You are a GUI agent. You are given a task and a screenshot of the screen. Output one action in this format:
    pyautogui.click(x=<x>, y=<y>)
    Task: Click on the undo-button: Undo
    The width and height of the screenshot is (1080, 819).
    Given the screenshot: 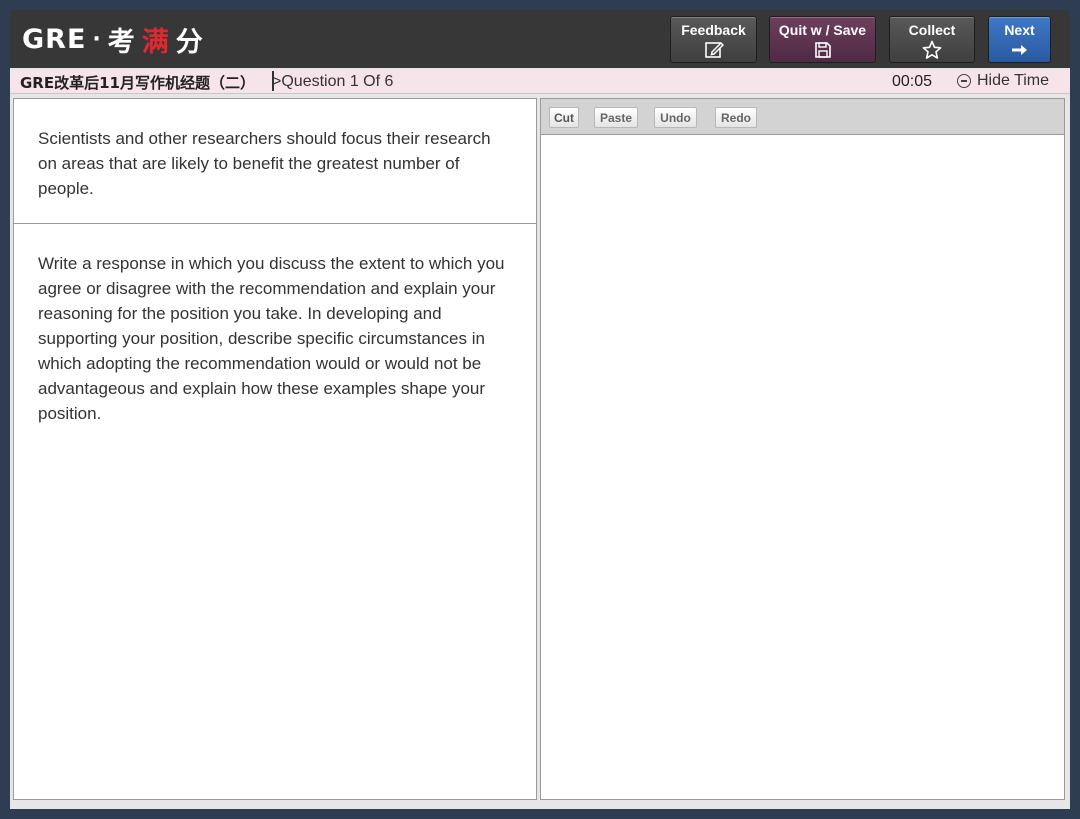 What is the action you would take?
    pyautogui.click(x=675, y=117)
    